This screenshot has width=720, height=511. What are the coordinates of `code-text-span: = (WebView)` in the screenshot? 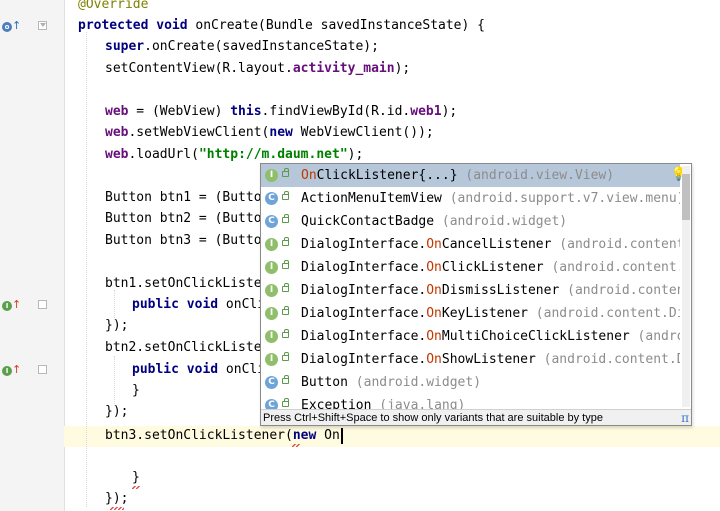 It's located at (179, 111).